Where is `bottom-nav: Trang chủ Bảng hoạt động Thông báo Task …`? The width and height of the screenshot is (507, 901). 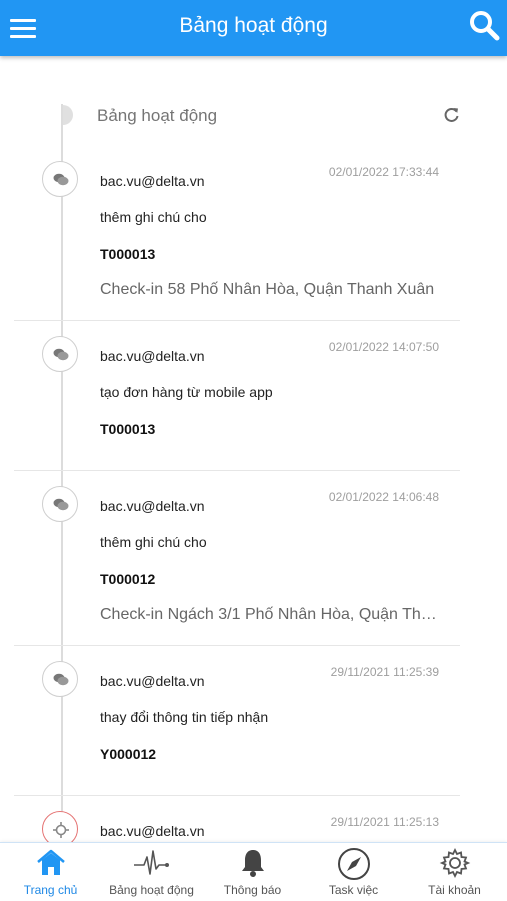 bottom-nav: Trang chủ Bảng hoạt động Thông báo Task … is located at coordinates (253, 871).